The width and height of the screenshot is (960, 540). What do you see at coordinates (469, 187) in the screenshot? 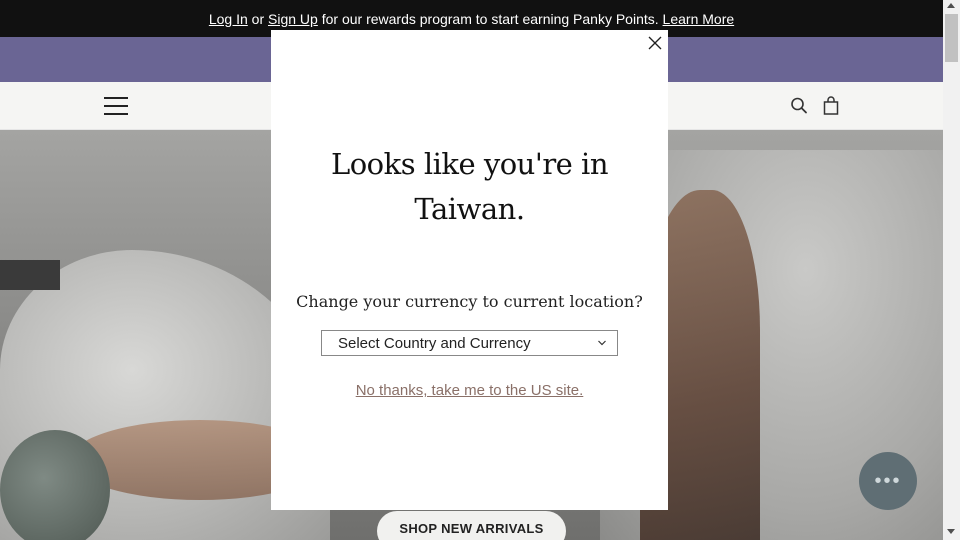
I see `modal-title: Looks like you're in Taiwan.` at bounding box center [469, 187].